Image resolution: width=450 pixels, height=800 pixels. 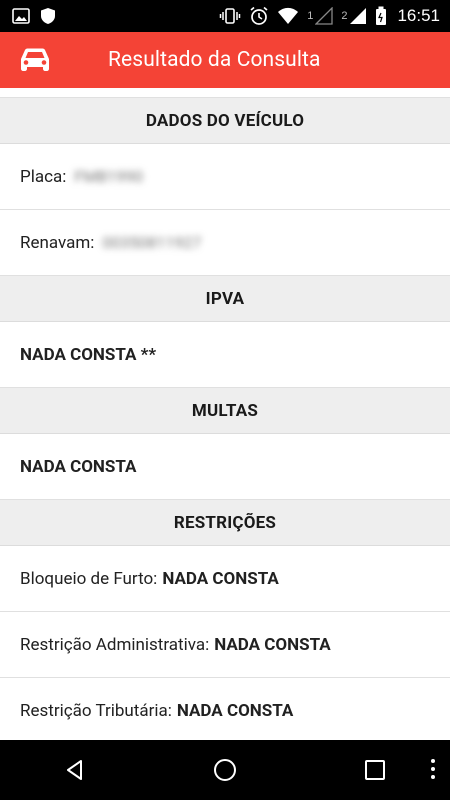 I want to click on sim1-signal: 1, so click(x=320, y=16).